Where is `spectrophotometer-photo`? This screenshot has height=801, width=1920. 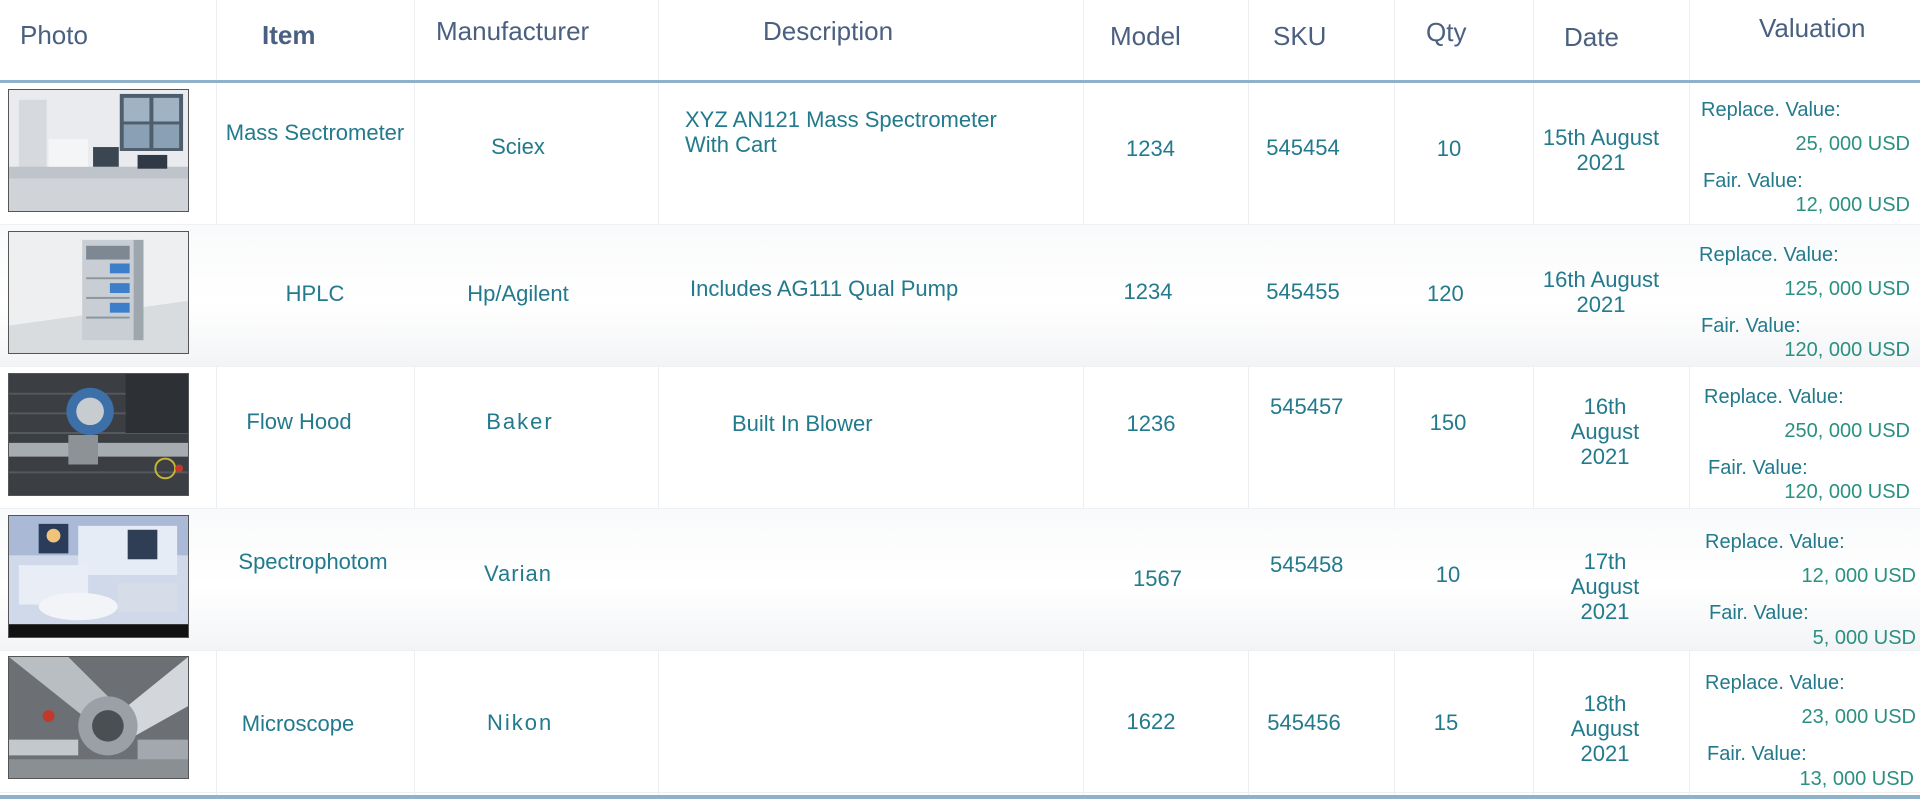
spectrophotometer-photo is located at coordinates (98, 576).